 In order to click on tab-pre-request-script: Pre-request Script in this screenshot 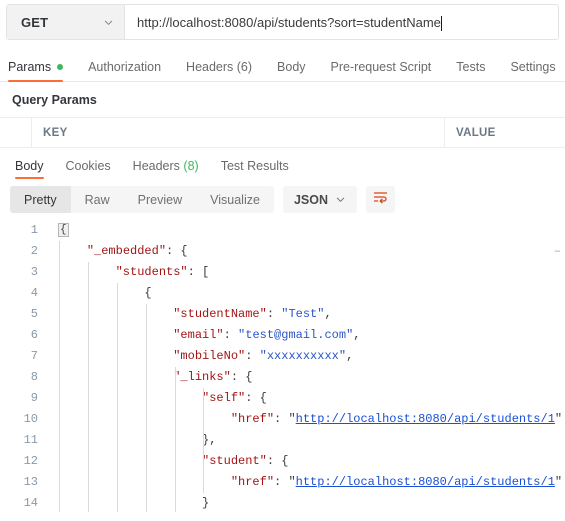, I will do `click(381, 70)`.